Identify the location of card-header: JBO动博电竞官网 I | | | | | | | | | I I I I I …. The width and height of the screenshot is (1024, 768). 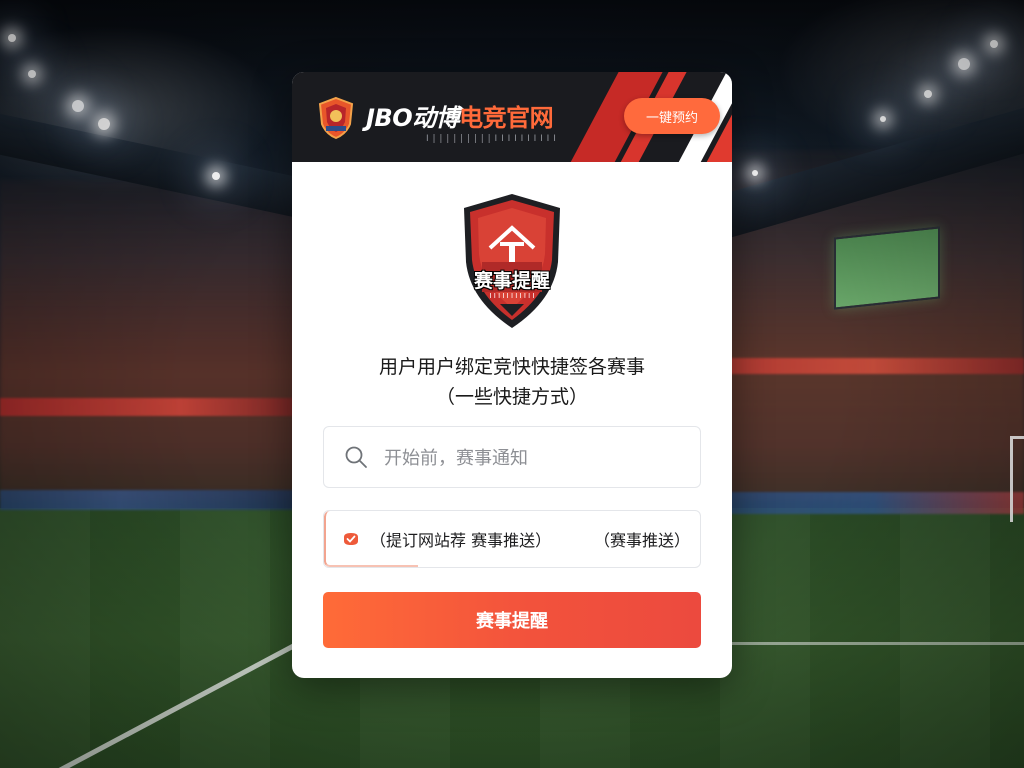
(512, 117).